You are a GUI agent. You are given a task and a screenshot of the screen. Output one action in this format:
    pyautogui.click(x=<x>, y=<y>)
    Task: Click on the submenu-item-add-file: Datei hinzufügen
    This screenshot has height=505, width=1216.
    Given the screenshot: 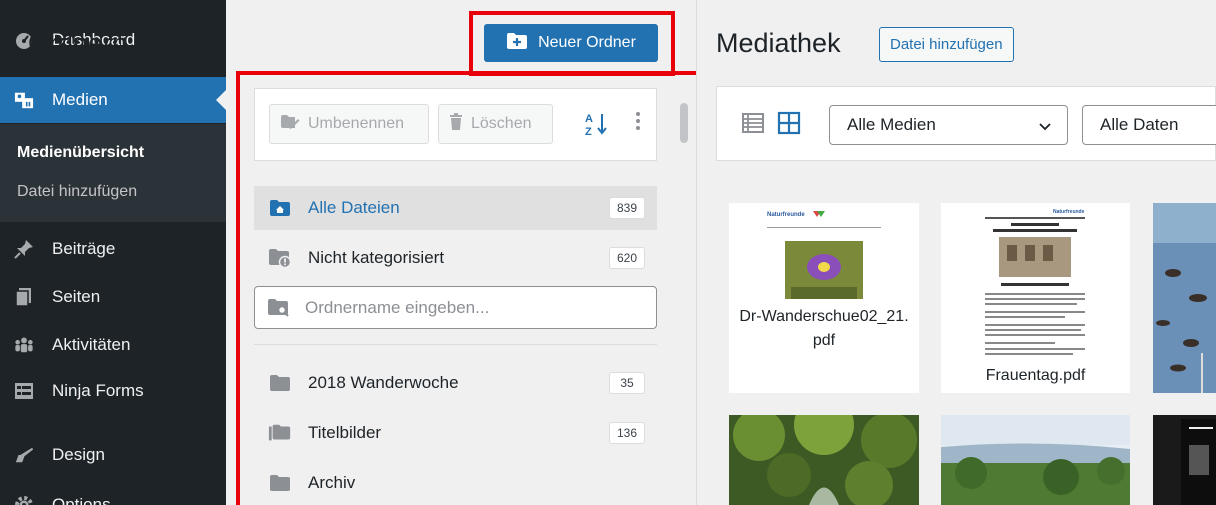 What is the action you would take?
    pyautogui.click(x=77, y=192)
    